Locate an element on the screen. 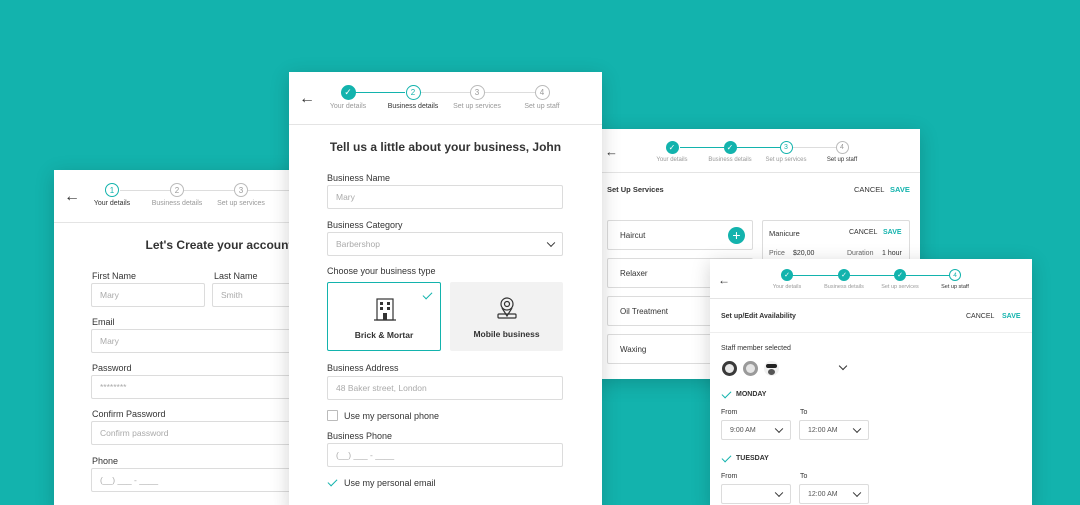 This screenshot has height=505, width=1080. tuesday-to-select: 12:00 AM is located at coordinates (834, 494).